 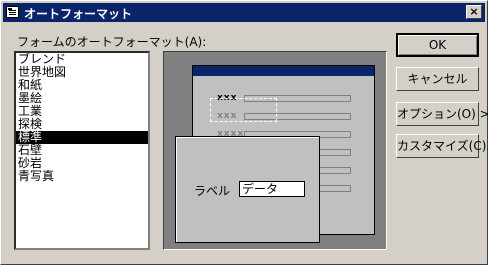 I want to click on preview-zoom-box: ラベル データ, so click(x=247, y=189).